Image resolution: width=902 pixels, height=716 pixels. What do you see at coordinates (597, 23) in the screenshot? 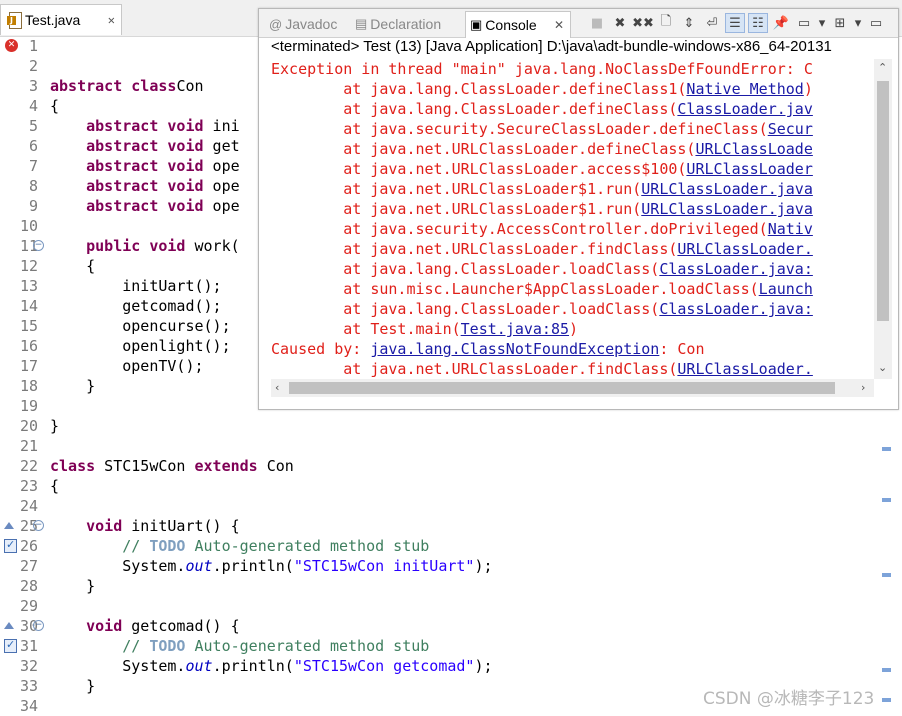
I see `terminate-icon: ■` at bounding box center [597, 23].